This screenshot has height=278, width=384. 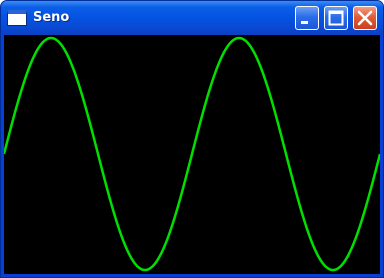 I want to click on app-window-icon, so click(x=17, y=18).